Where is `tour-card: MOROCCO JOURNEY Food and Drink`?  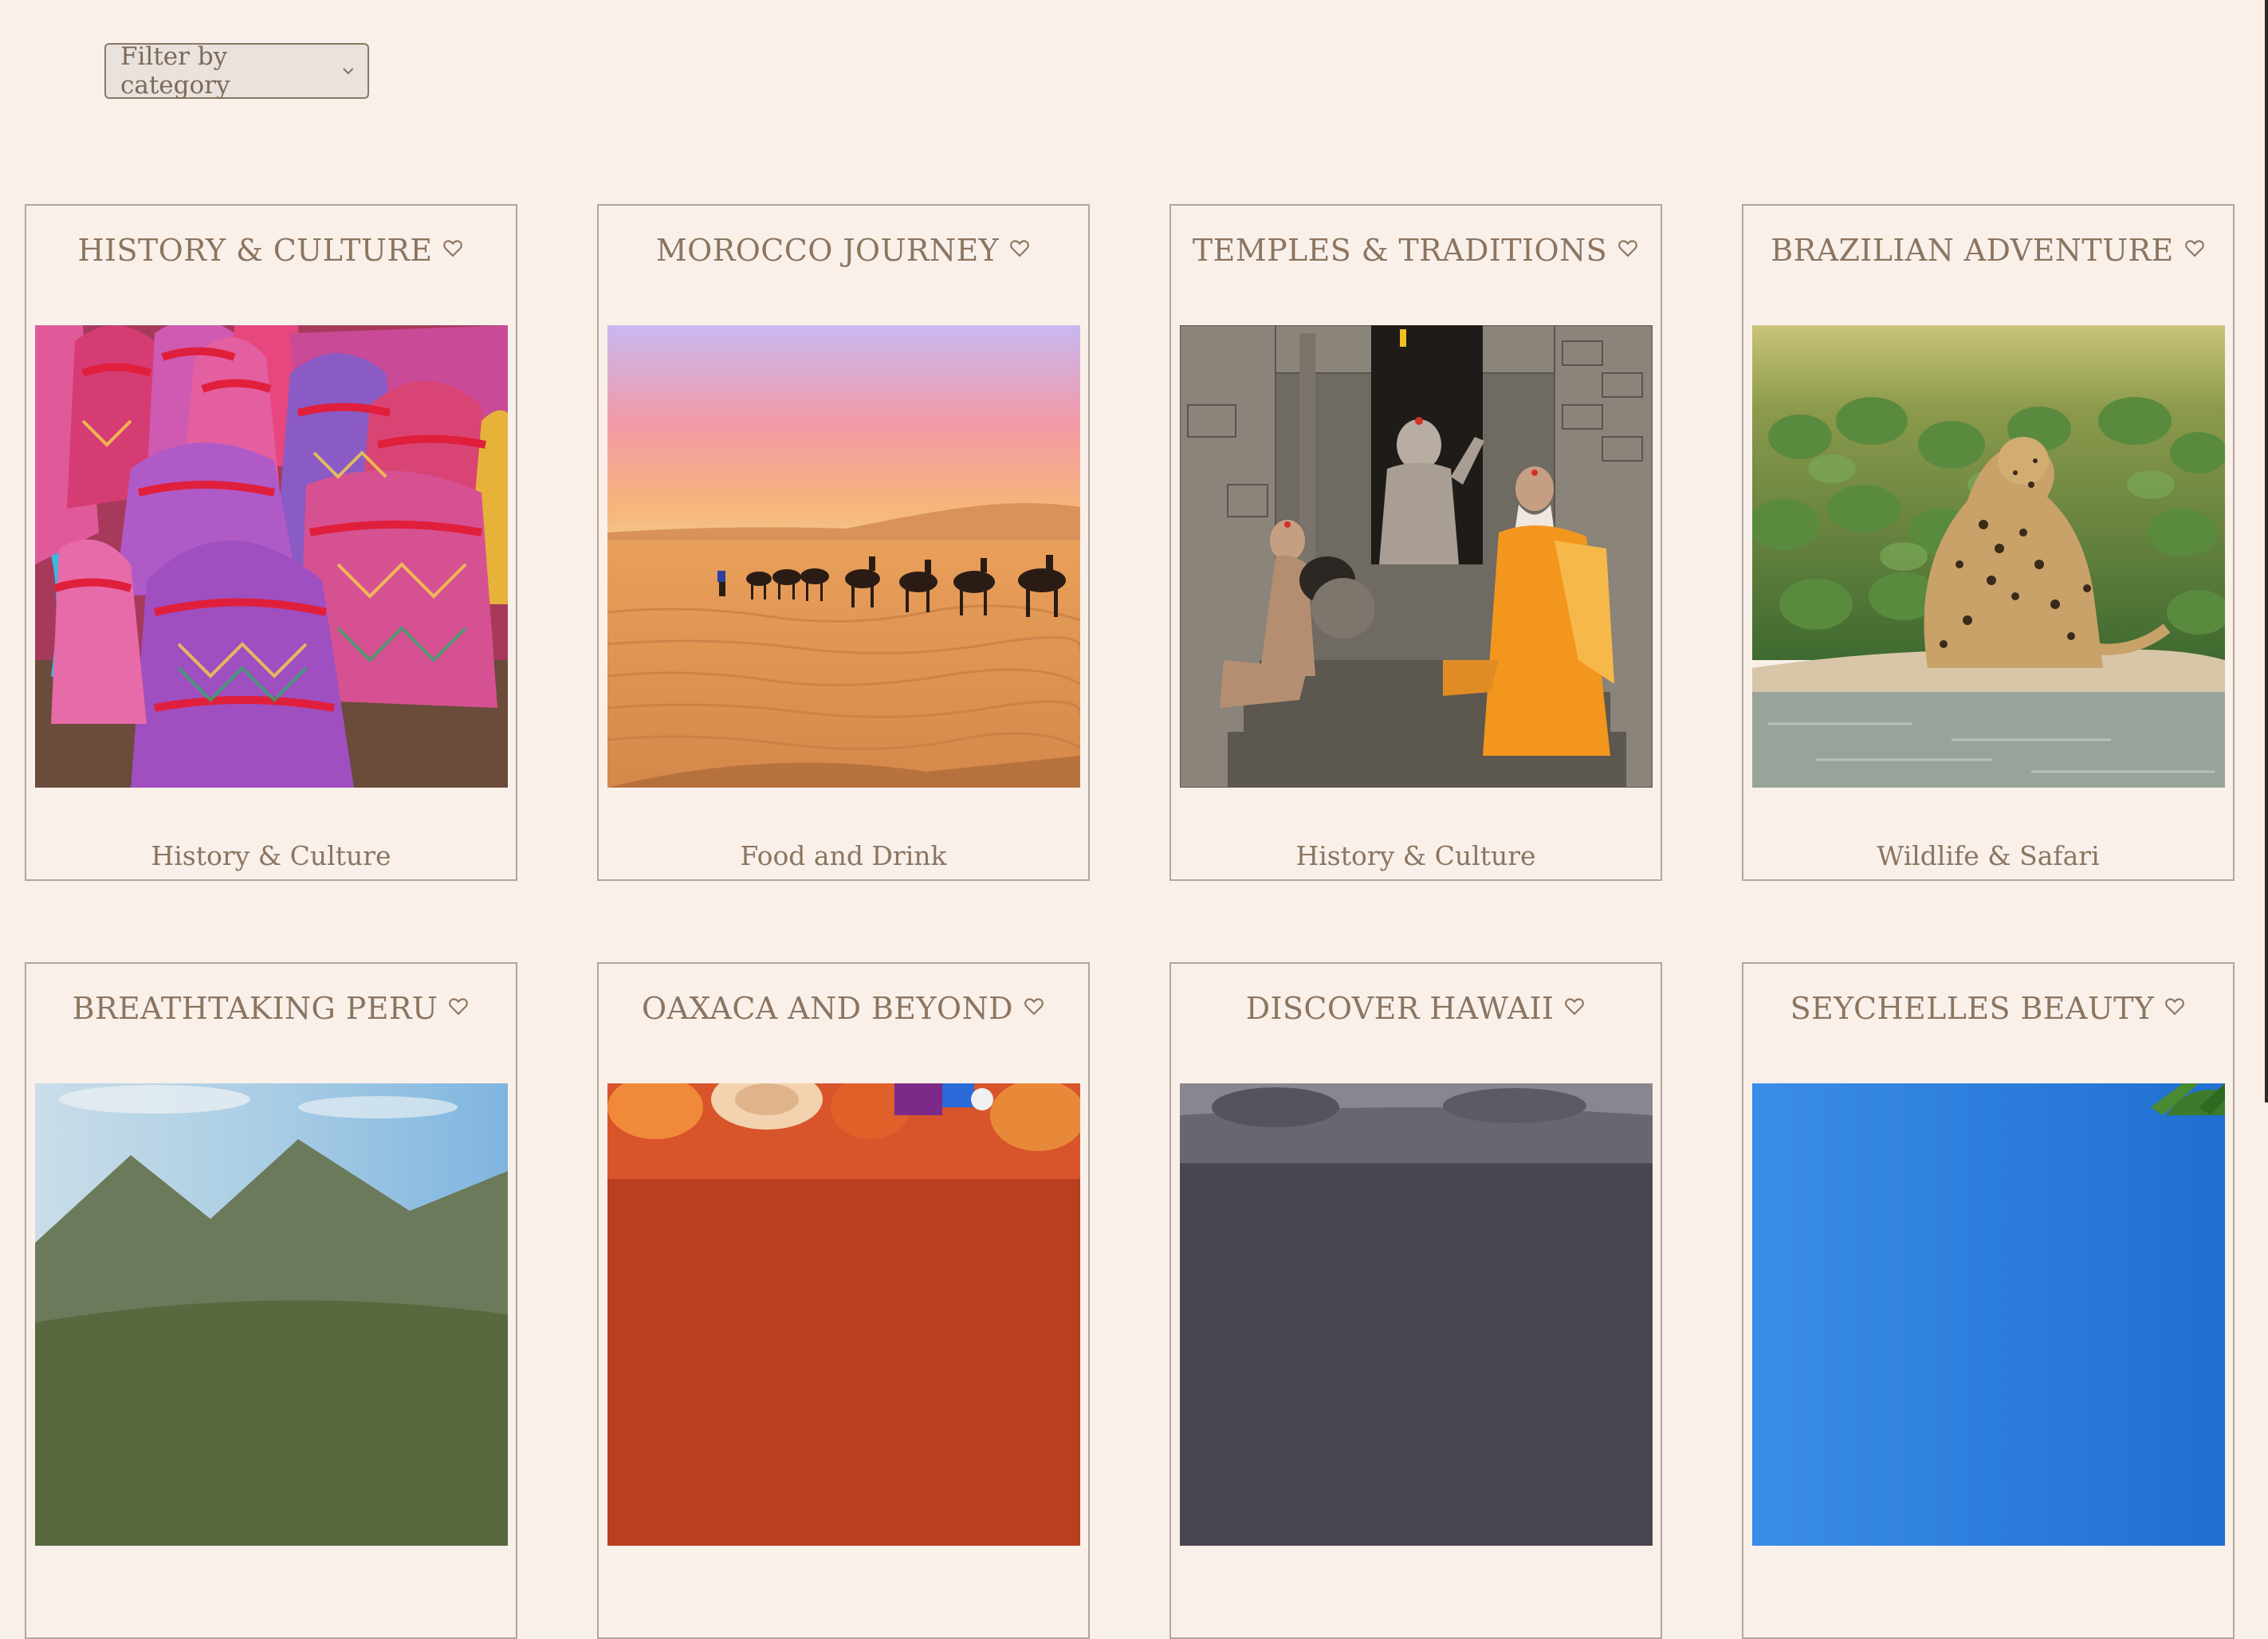 tour-card: MOROCCO JOURNEY Food and Drink is located at coordinates (844, 543).